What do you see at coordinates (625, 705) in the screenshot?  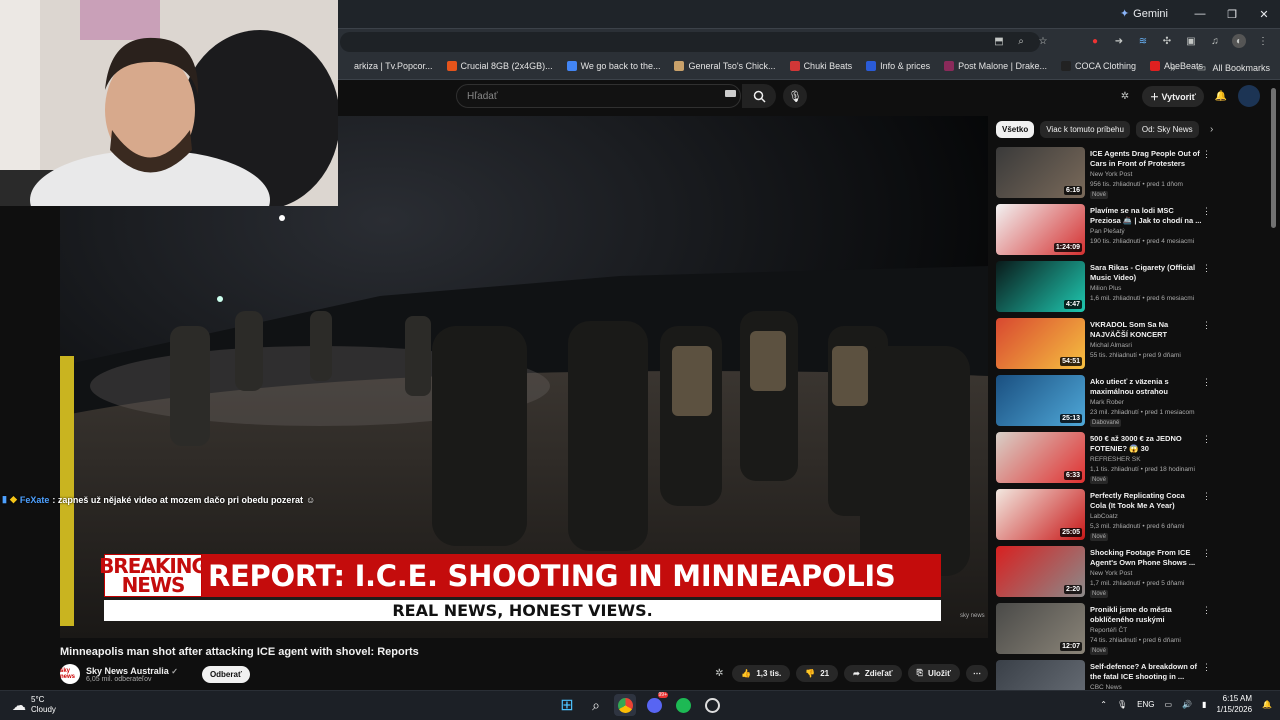 I see `chrome-taskbar-icon` at bounding box center [625, 705].